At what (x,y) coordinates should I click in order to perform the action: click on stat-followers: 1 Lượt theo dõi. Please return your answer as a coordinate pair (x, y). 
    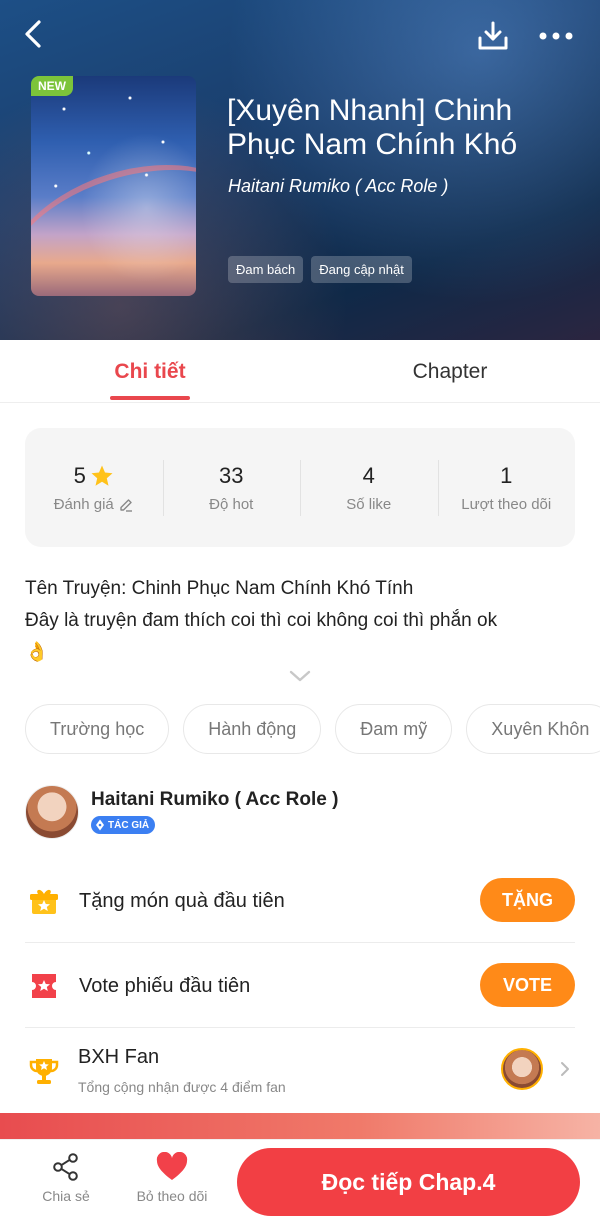
    Looking at the image, I should click on (506, 487).